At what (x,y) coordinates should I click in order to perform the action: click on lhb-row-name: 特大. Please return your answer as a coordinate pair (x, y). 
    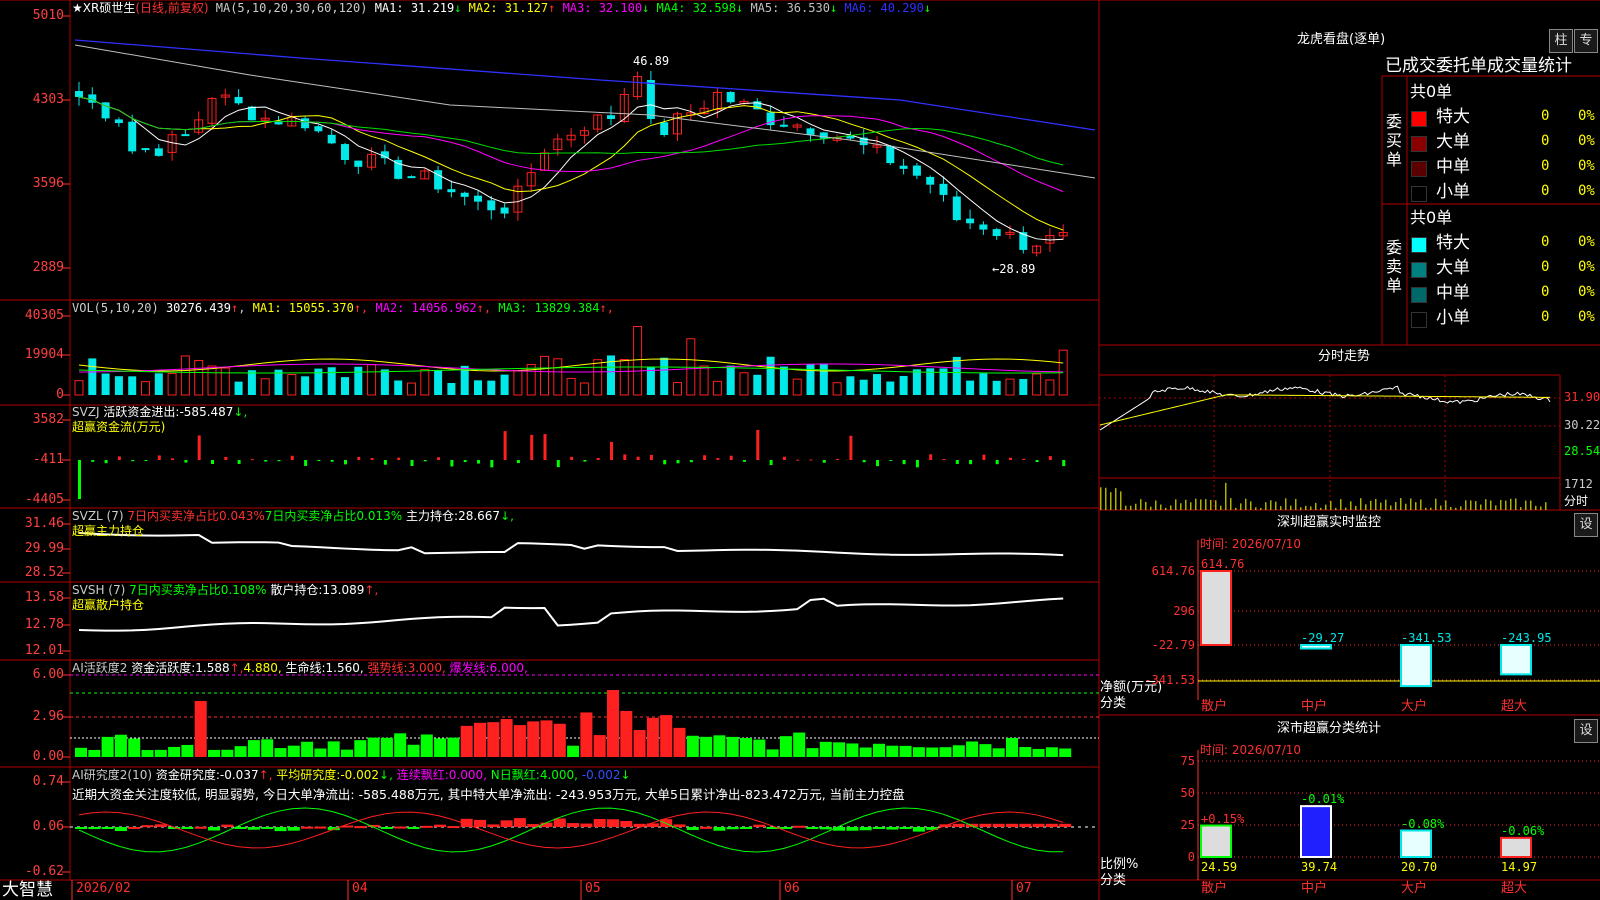
    Looking at the image, I should click on (1453, 243).